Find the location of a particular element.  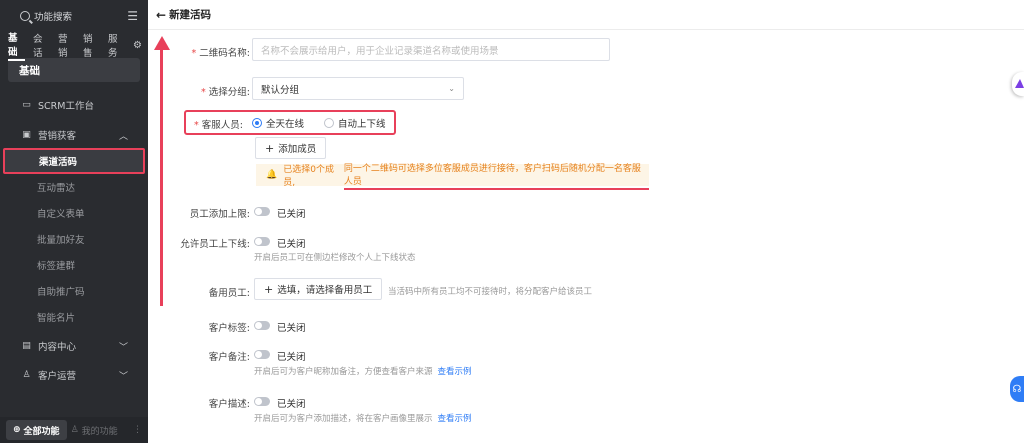

radio-auto-online-label: 自动上下线 is located at coordinates (362, 124).